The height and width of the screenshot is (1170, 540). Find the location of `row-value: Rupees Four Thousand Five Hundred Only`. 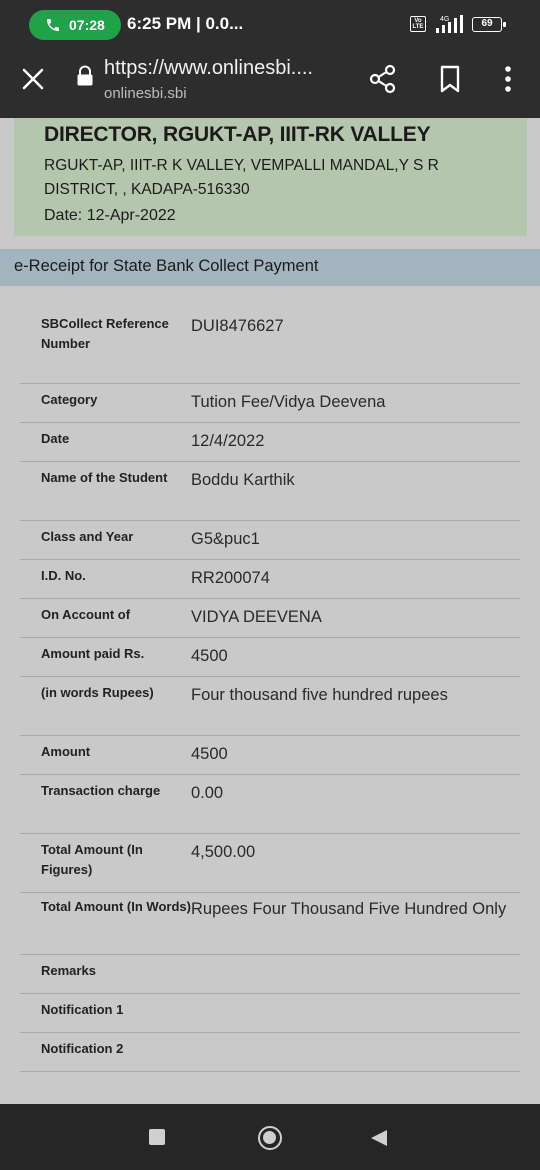

row-value: Rupees Four Thousand Five Hundred Only is located at coordinates (349, 909).